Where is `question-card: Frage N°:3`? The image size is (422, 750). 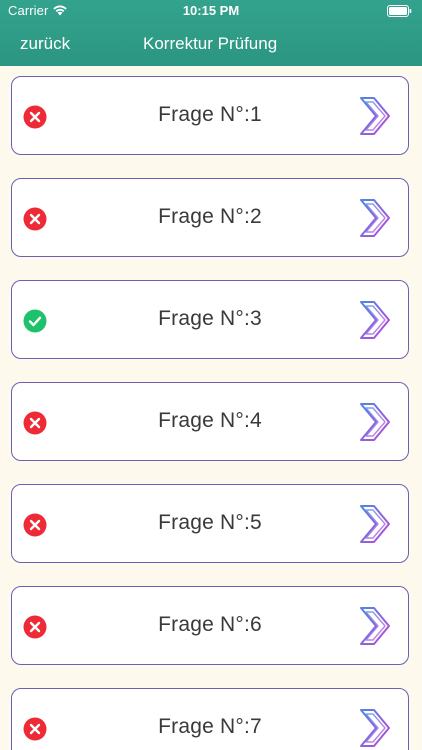 question-card: Frage N°:3 is located at coordinates (210, 319).